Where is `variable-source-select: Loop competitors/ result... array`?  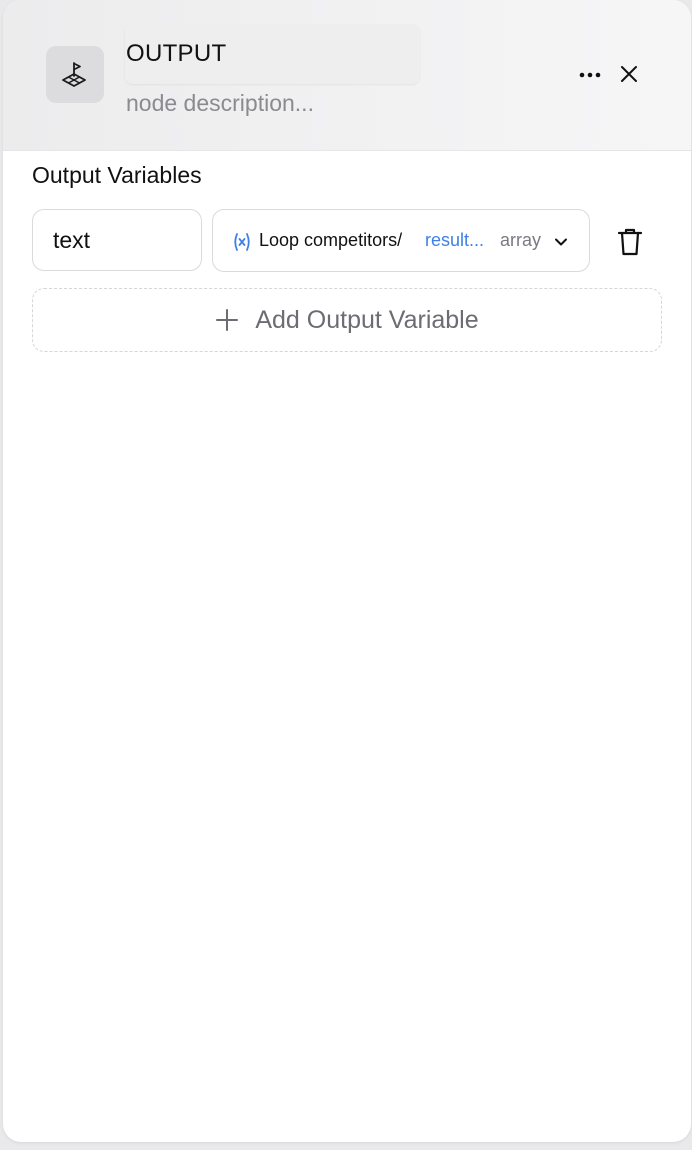 variable-source-select: Loop competitors/ result... array is located at coordinates (401, 240).